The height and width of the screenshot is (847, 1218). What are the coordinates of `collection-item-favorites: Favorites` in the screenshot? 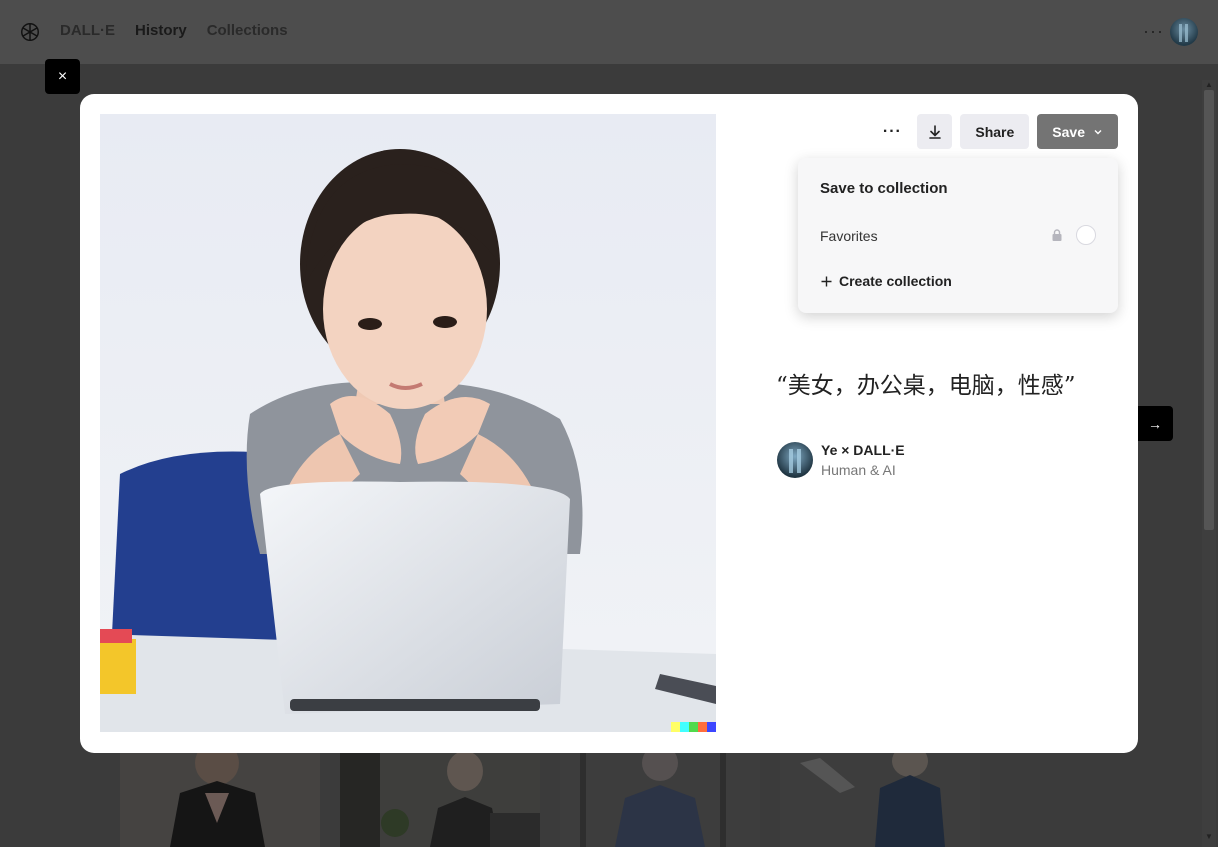 It's located at (958, 235).